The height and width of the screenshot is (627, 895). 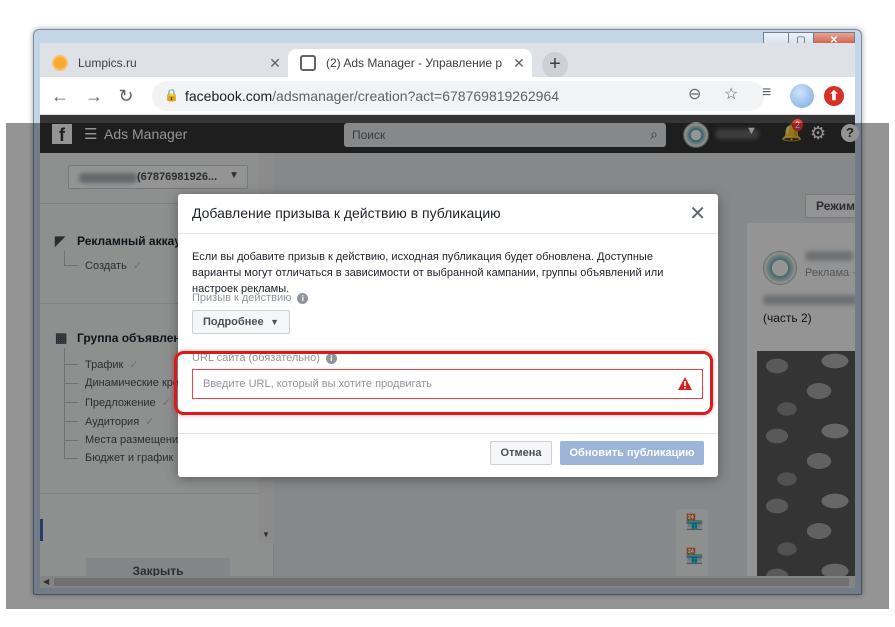 What do you see at coordinates (107, 63) in the screenshot?
I see `tab-title: Lumpics.ru` at bounding box center [107, 63].